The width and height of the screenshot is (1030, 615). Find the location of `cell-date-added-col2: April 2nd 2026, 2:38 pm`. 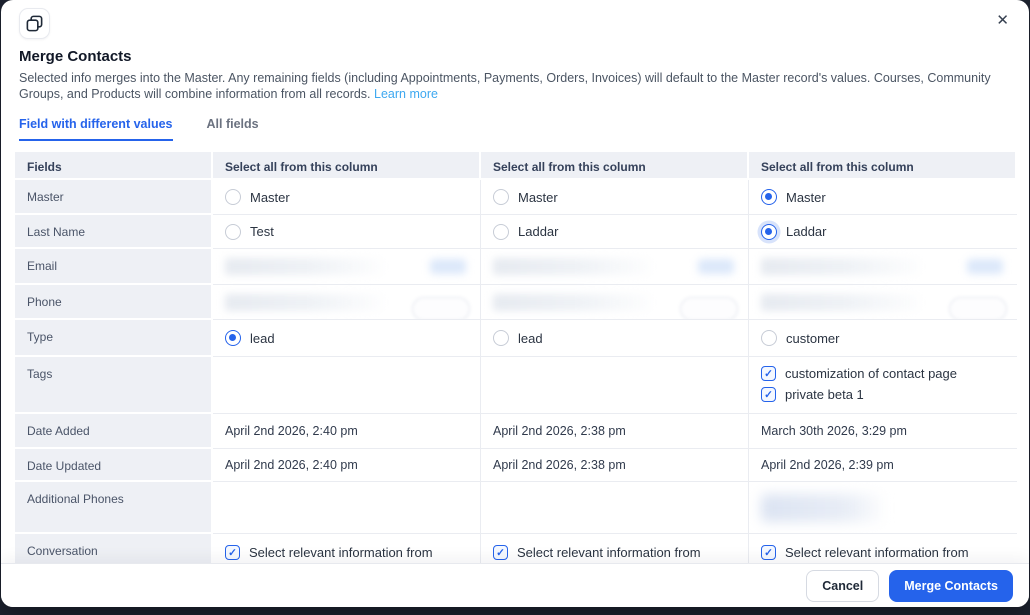

cell-date-added-col2: April 2nd 2026, 2:38 pm is located at coordinates (615, 431).